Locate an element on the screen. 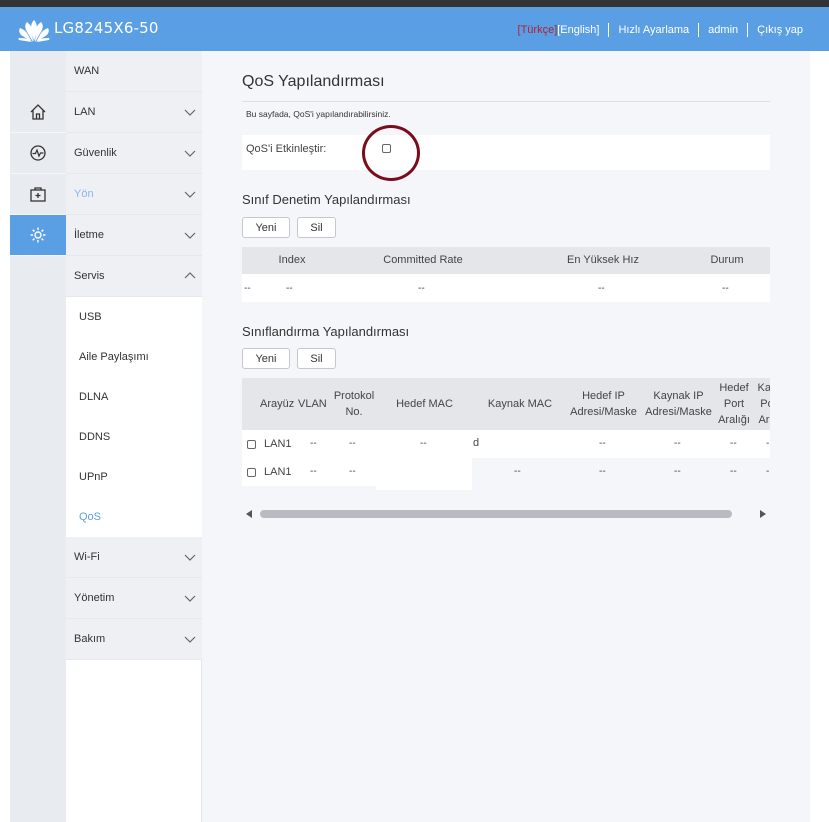 This screenshot has width=829, height=822. submenu-label: USB is located at coordinates (90, 317).